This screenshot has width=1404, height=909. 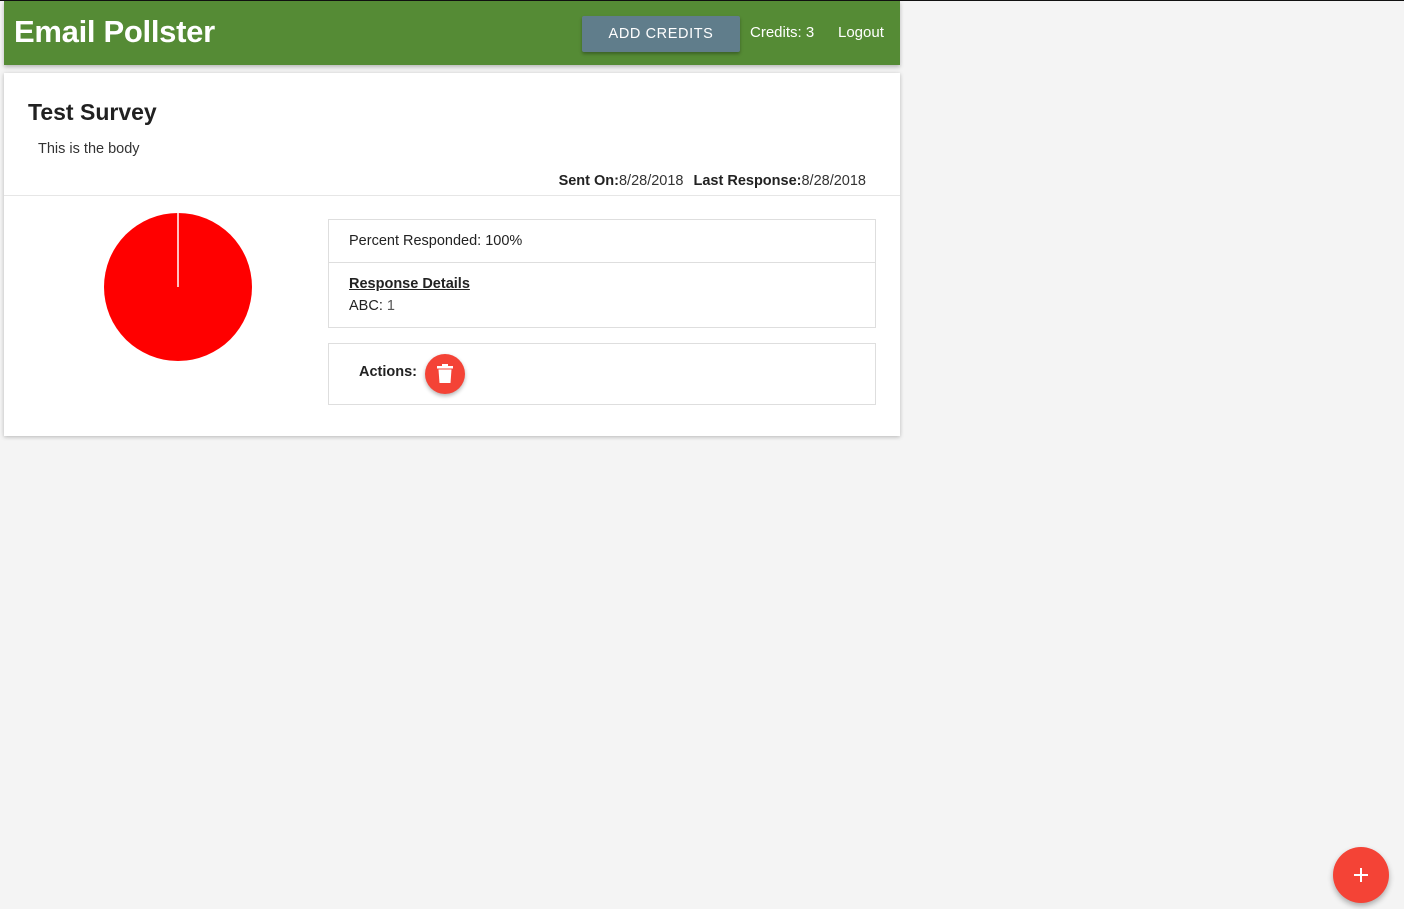 I want to click on percent-responded: Percent Responded: 100%, so click(x=602, y=241).